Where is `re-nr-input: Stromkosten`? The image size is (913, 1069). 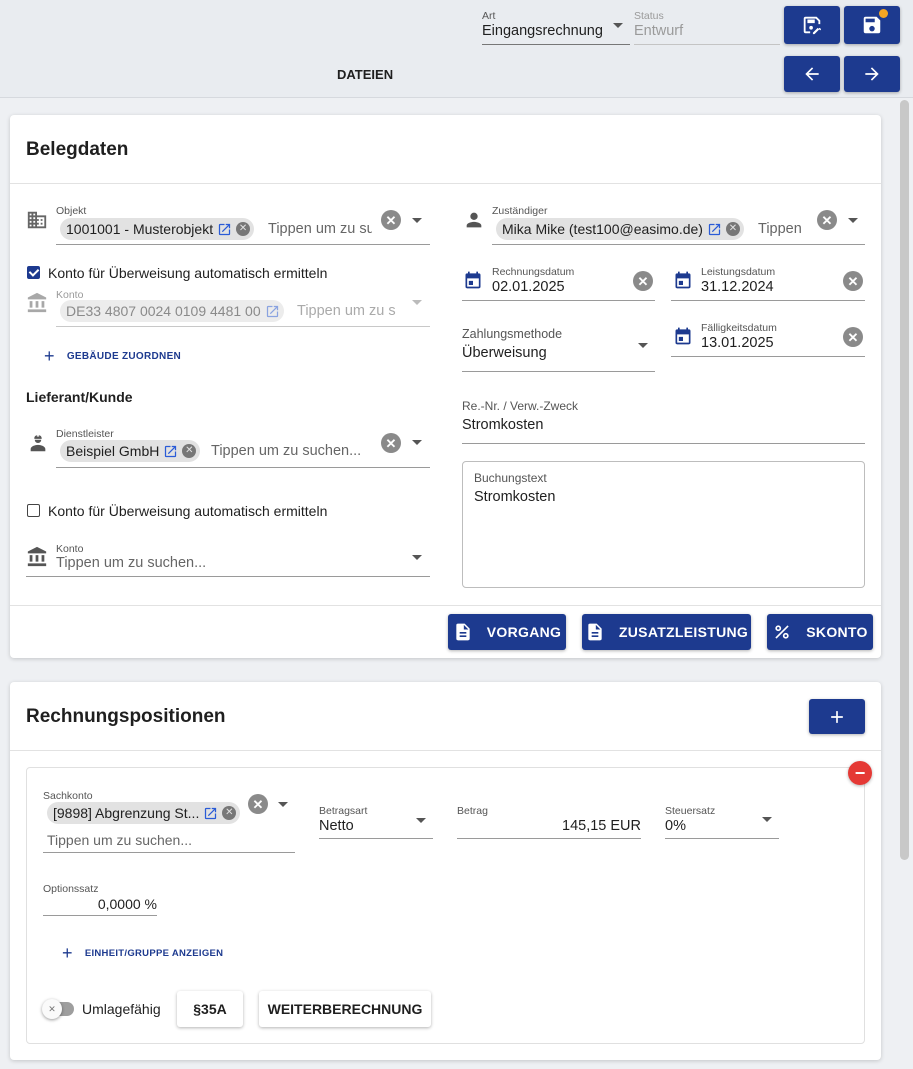
re-nr-input: Stromkosten is located at coordinates (502, 425).